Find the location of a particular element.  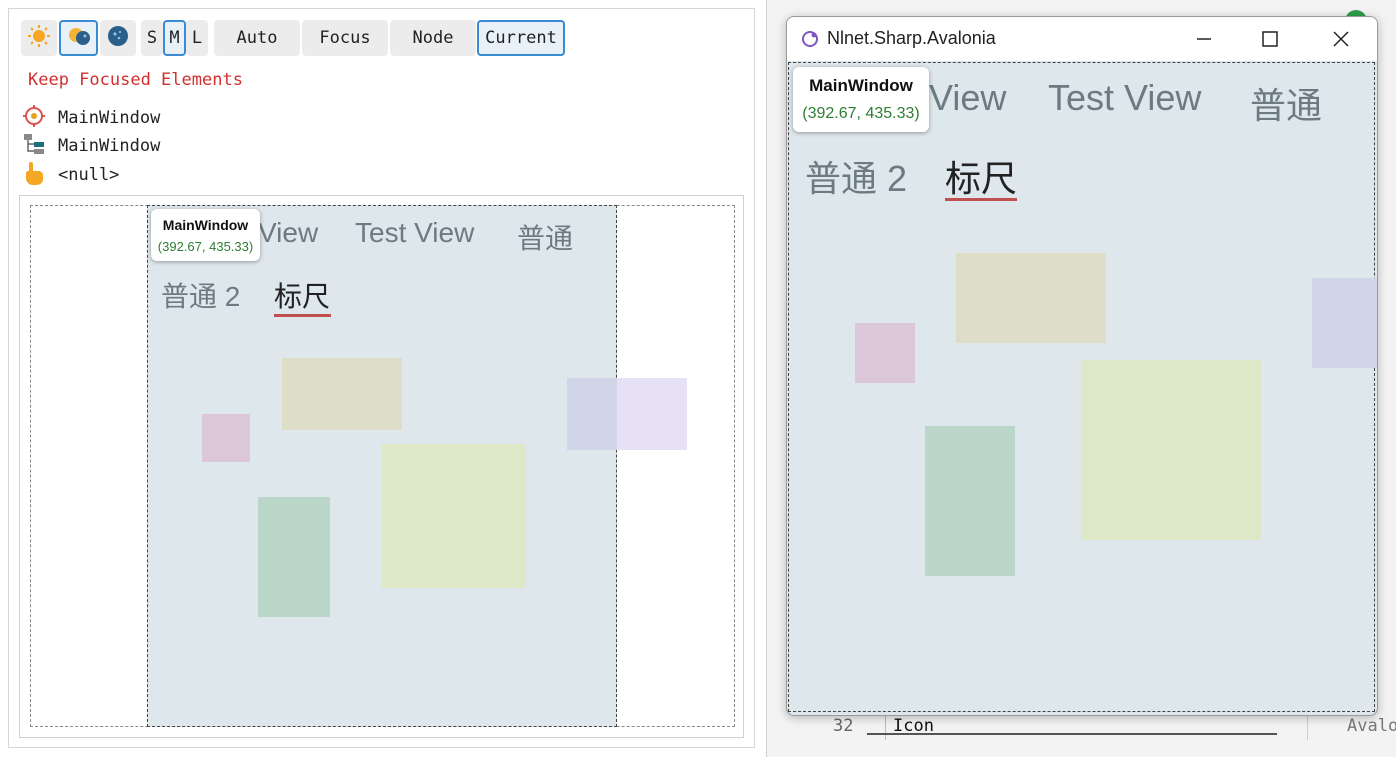

editor-right-text: Avalo is located at coordinates (1371, 726).